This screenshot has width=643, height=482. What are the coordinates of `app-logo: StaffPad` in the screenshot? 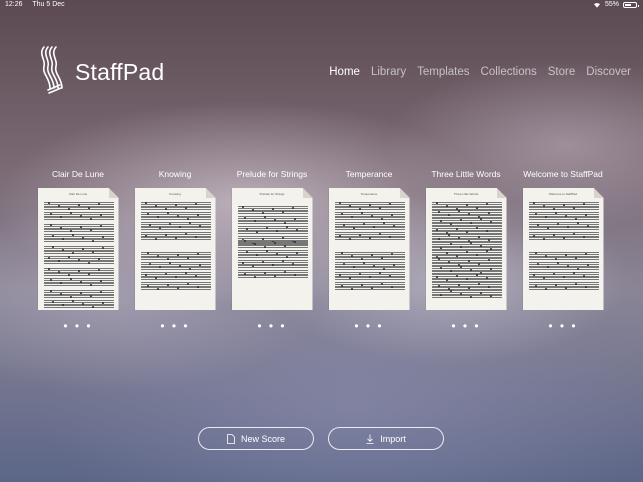 It's located at (100, 70).